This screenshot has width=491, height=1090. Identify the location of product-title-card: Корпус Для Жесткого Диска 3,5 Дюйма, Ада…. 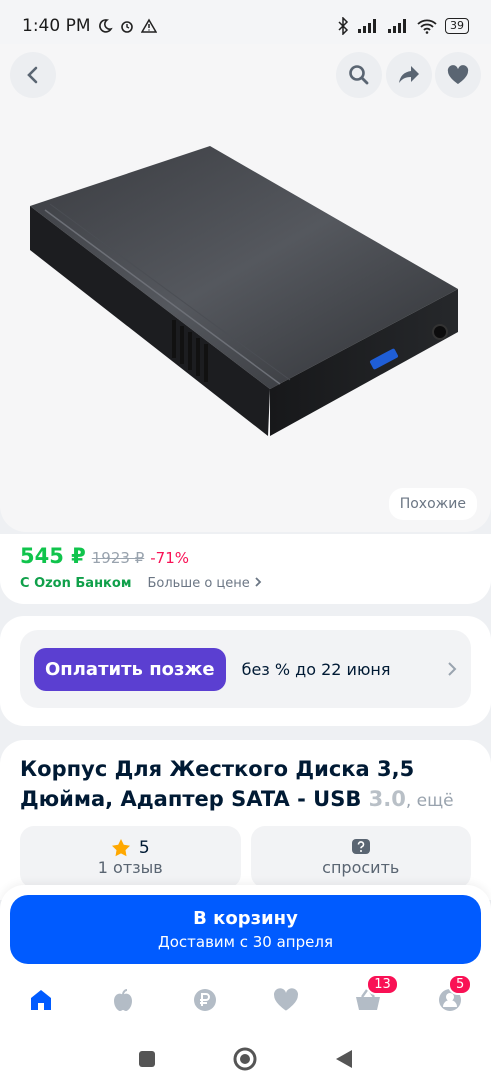
(245, 820).